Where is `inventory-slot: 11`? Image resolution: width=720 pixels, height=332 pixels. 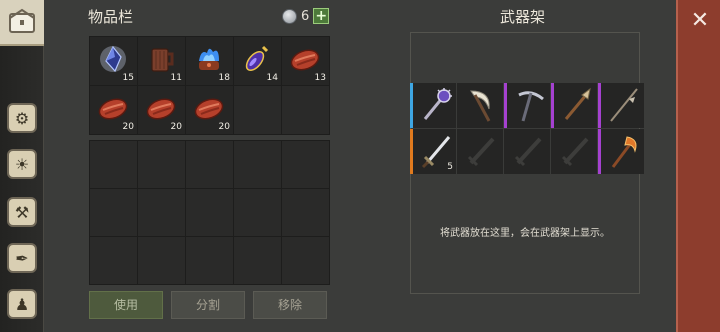 inventory-slot: 11 is located at coordinates (161, 61).